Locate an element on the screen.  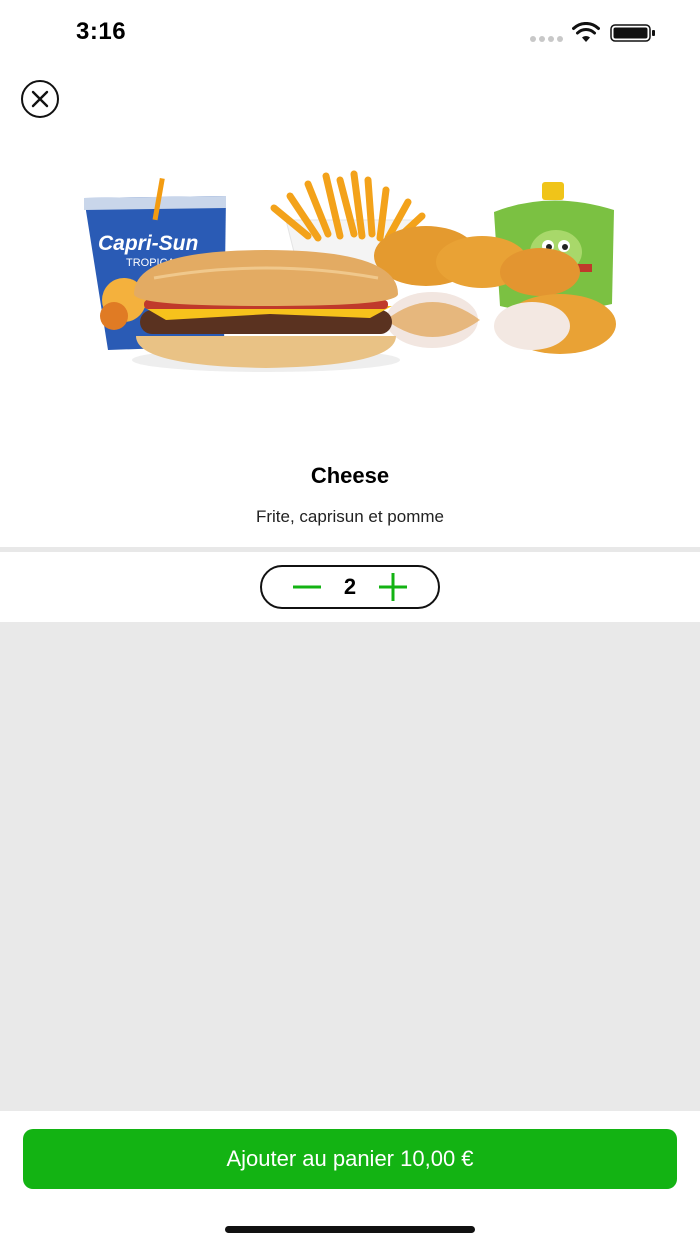
increase-quantity-button is located at coordinates (393, 587).